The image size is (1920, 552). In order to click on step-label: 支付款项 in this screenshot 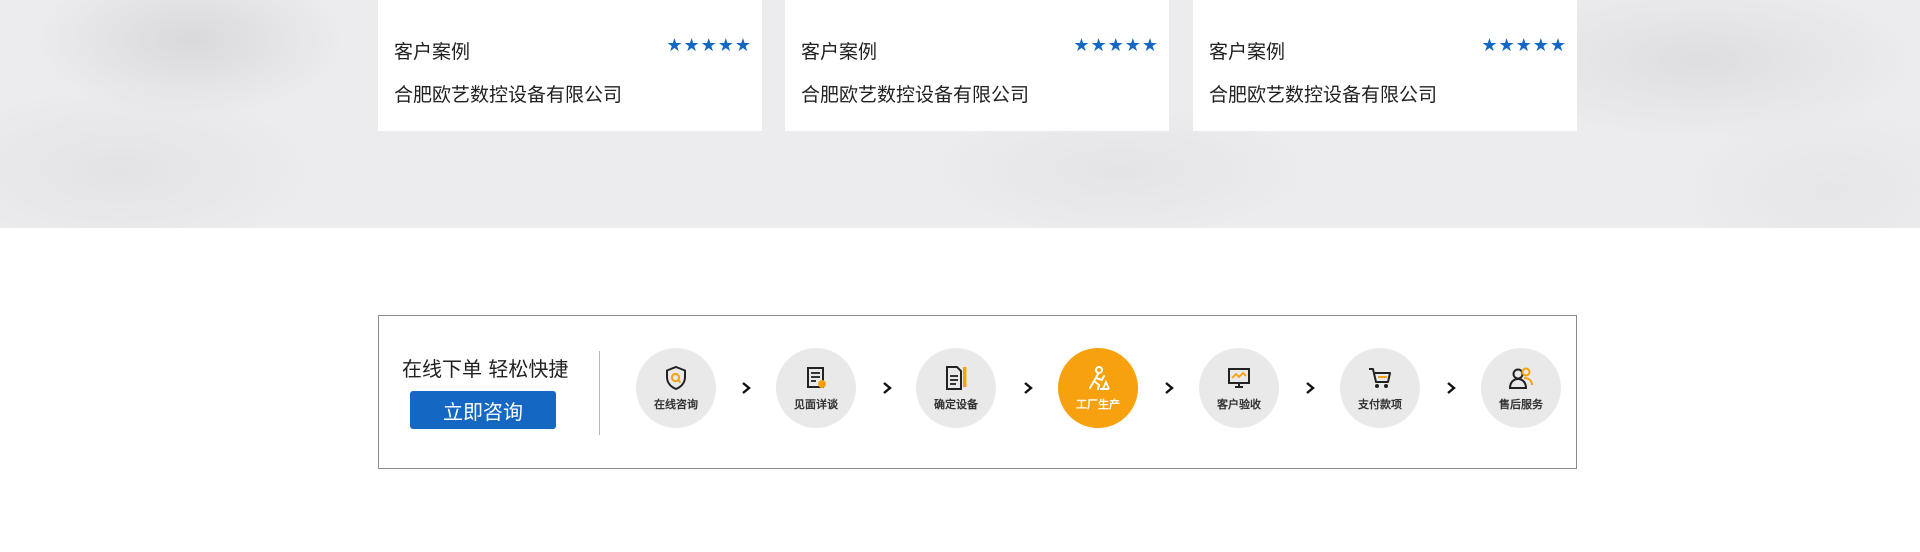, I will do `click(1380, 404)`.